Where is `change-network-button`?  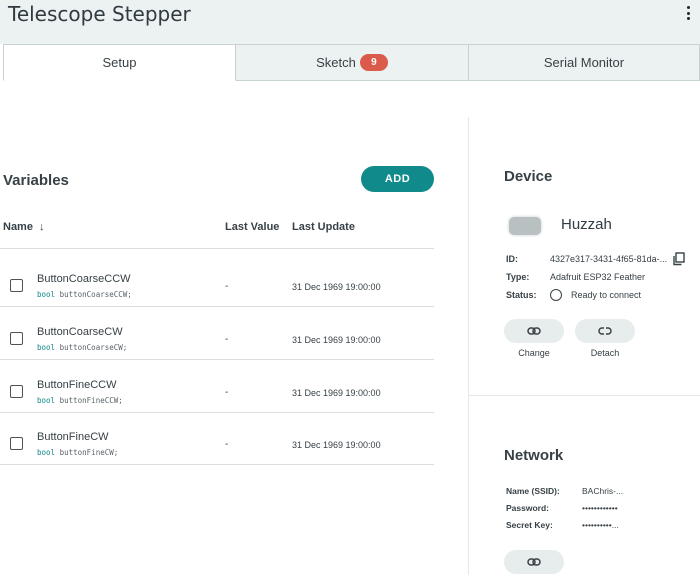
change-network-button is located at coordinates (534, 562).